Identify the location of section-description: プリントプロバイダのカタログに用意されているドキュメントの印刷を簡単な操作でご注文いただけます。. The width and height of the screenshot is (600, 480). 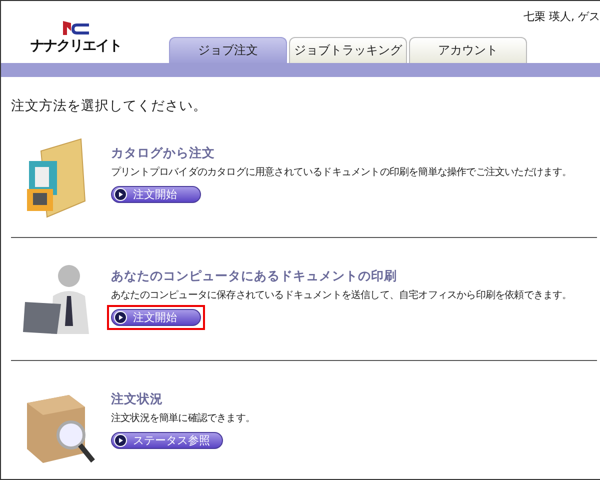
(341, 172).